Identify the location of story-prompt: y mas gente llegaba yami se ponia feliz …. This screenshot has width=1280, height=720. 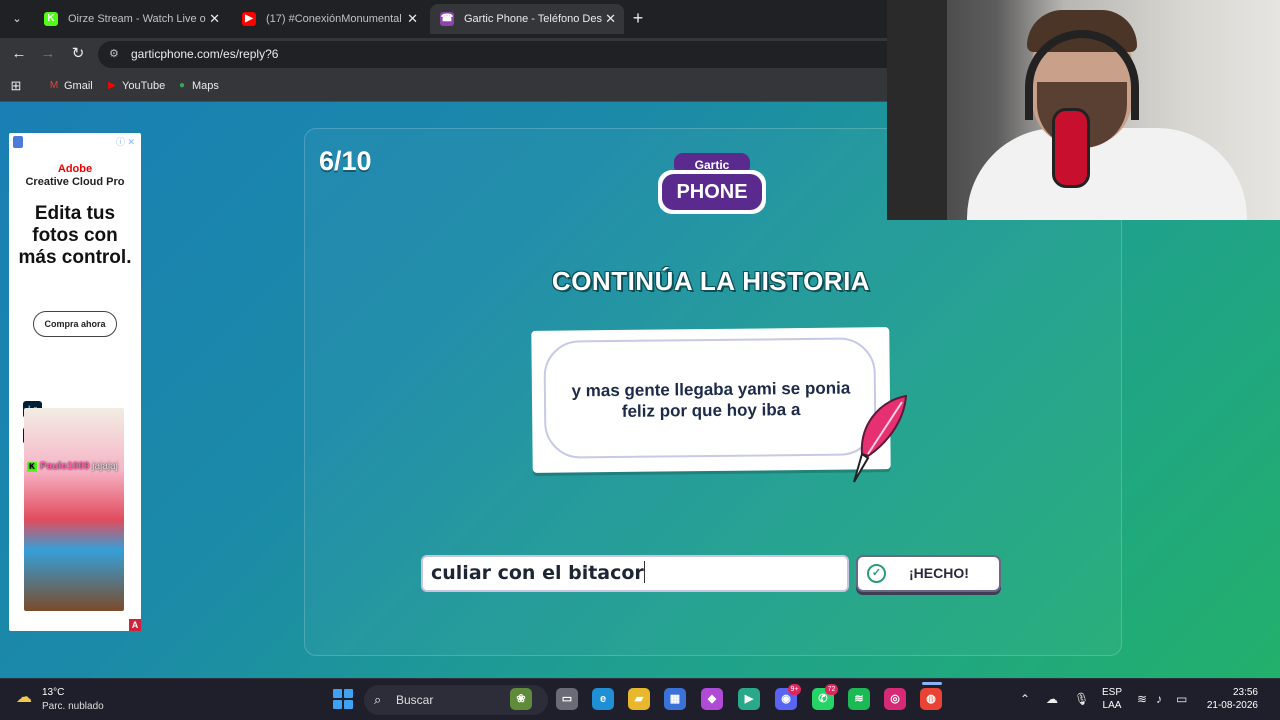
(711, 399).